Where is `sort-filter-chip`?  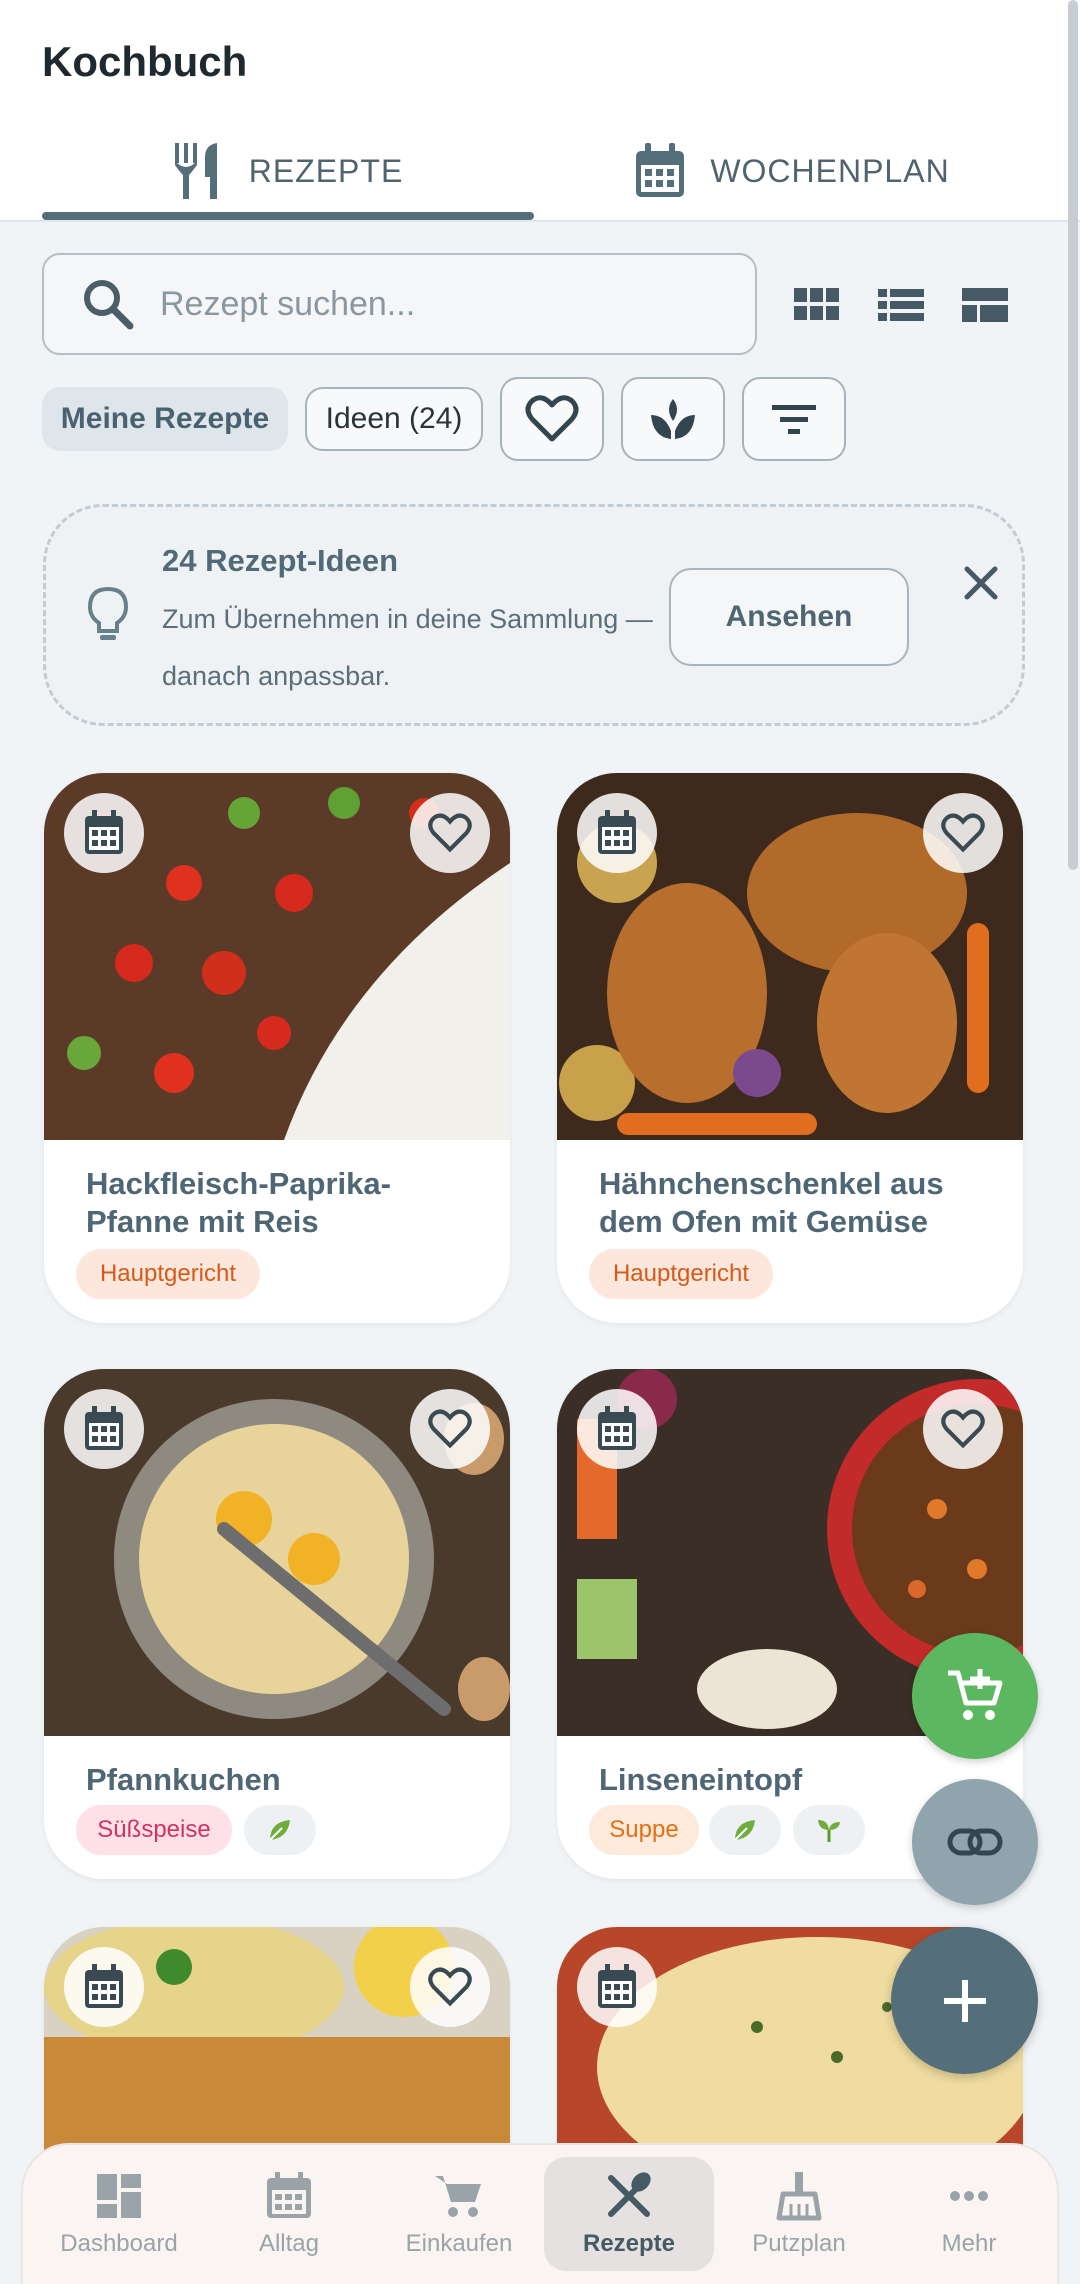 sort-filter-chip is located at coordinates (794, 419).